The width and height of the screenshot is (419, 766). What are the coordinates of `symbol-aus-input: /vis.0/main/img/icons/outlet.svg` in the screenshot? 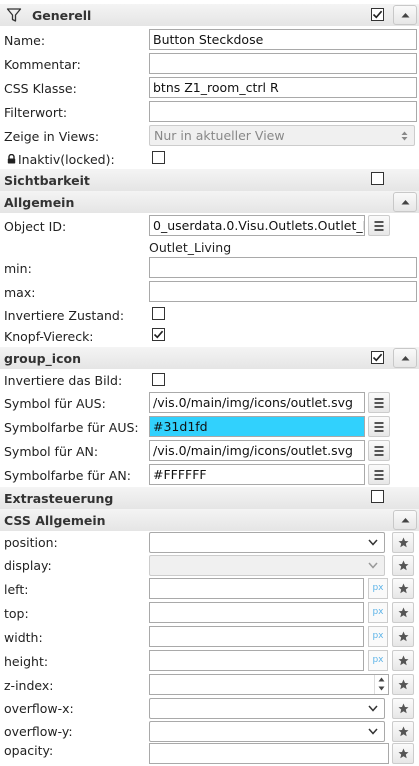 It's located at (257, 402).